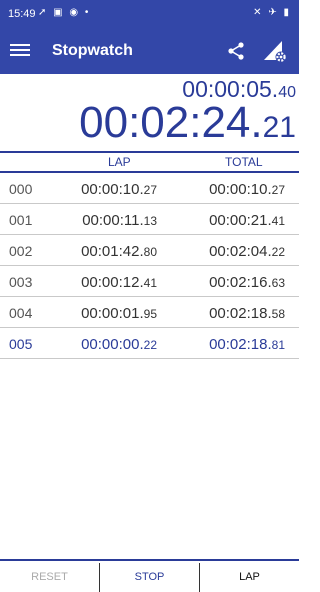 The height and width of the screenshot is (592, 320). I want to click on total-time-cell-main: 00:00:10., so click(240, 189).